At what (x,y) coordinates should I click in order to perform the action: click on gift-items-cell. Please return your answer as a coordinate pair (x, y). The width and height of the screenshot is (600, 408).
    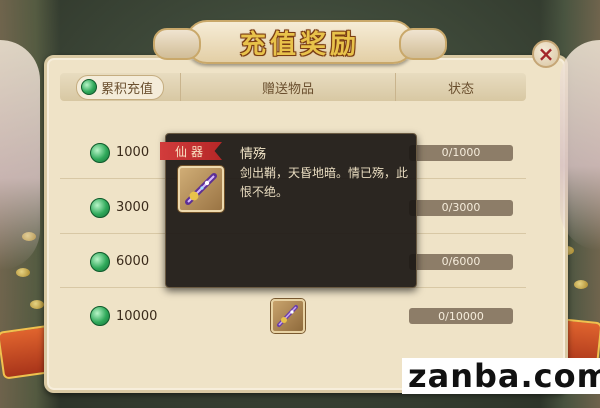
    Looking at the image, I should click on (288, 316).